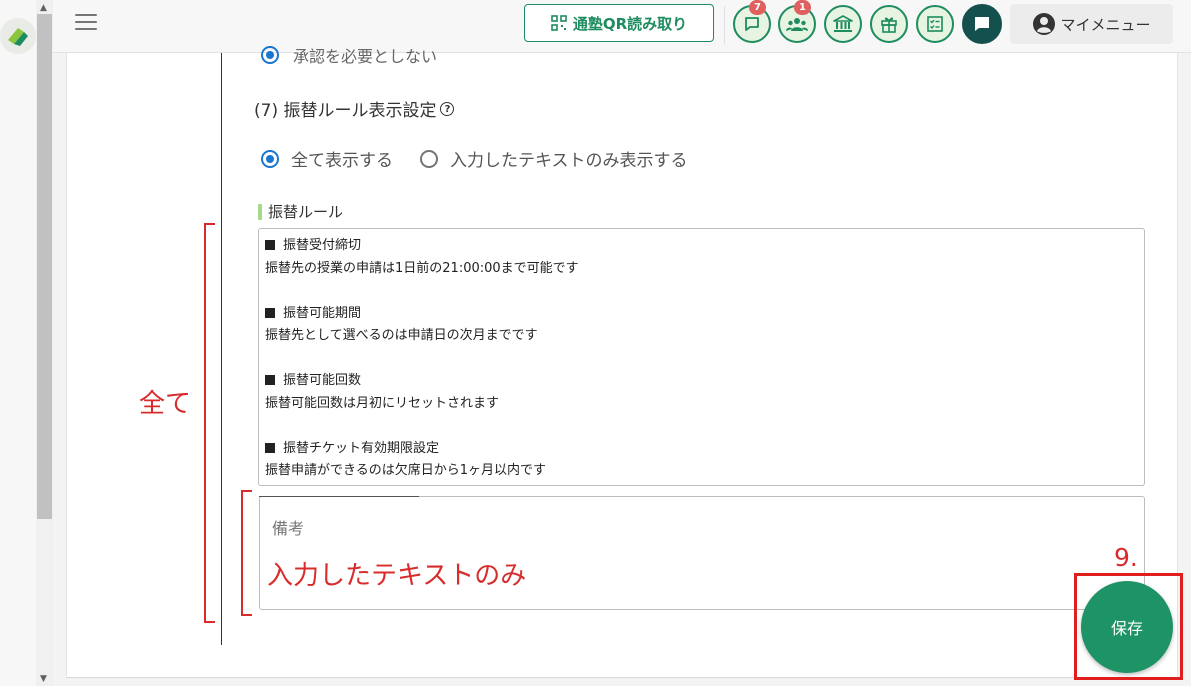 This screenshot has height=686, width=1191. I want to click on my-menu-button: マイメニュー, so click(1091, 24).